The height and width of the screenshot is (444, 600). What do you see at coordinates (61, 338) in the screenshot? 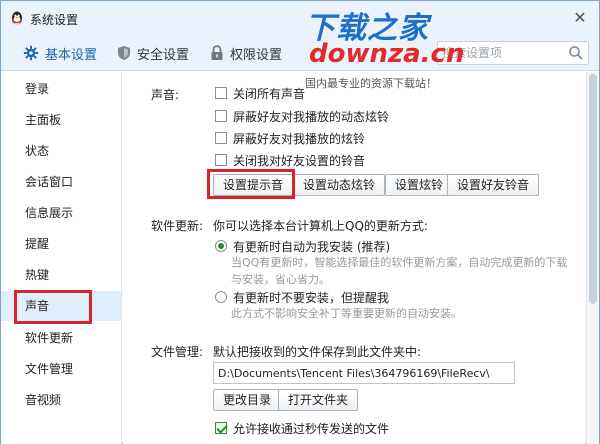
I see `sidebar-item-software-update: 软件更新` at bounding box center [61, 338].